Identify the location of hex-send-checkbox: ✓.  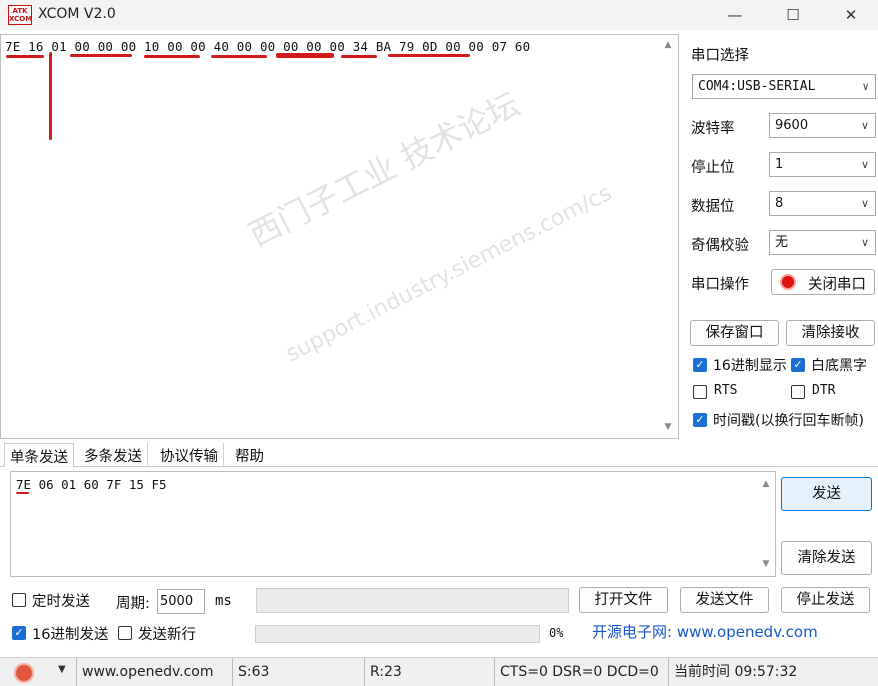
(19, 633).